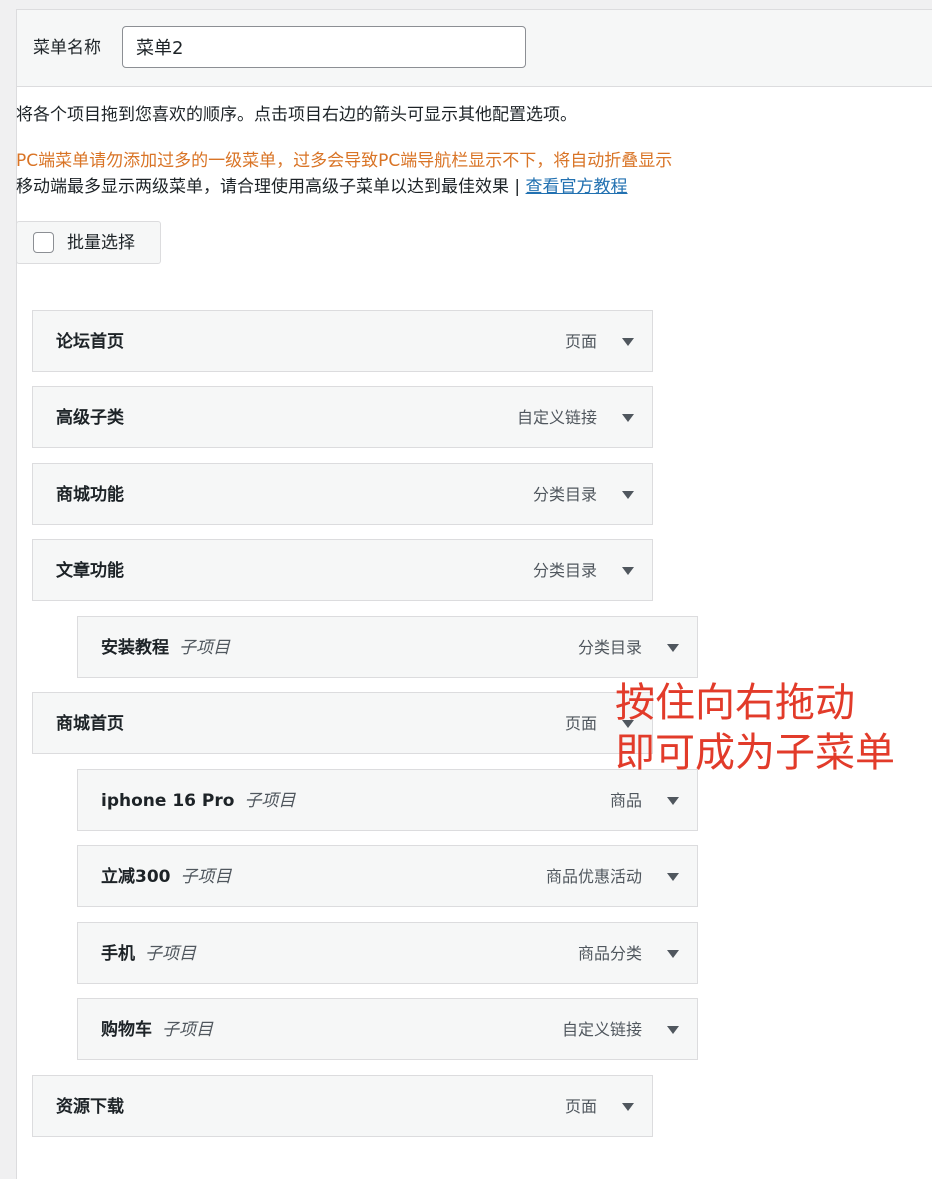  What do you see at coordinates (90, 724) in the screenshot?
I see `menu-item-title: 商城首页` at bounding box center [90, 724].